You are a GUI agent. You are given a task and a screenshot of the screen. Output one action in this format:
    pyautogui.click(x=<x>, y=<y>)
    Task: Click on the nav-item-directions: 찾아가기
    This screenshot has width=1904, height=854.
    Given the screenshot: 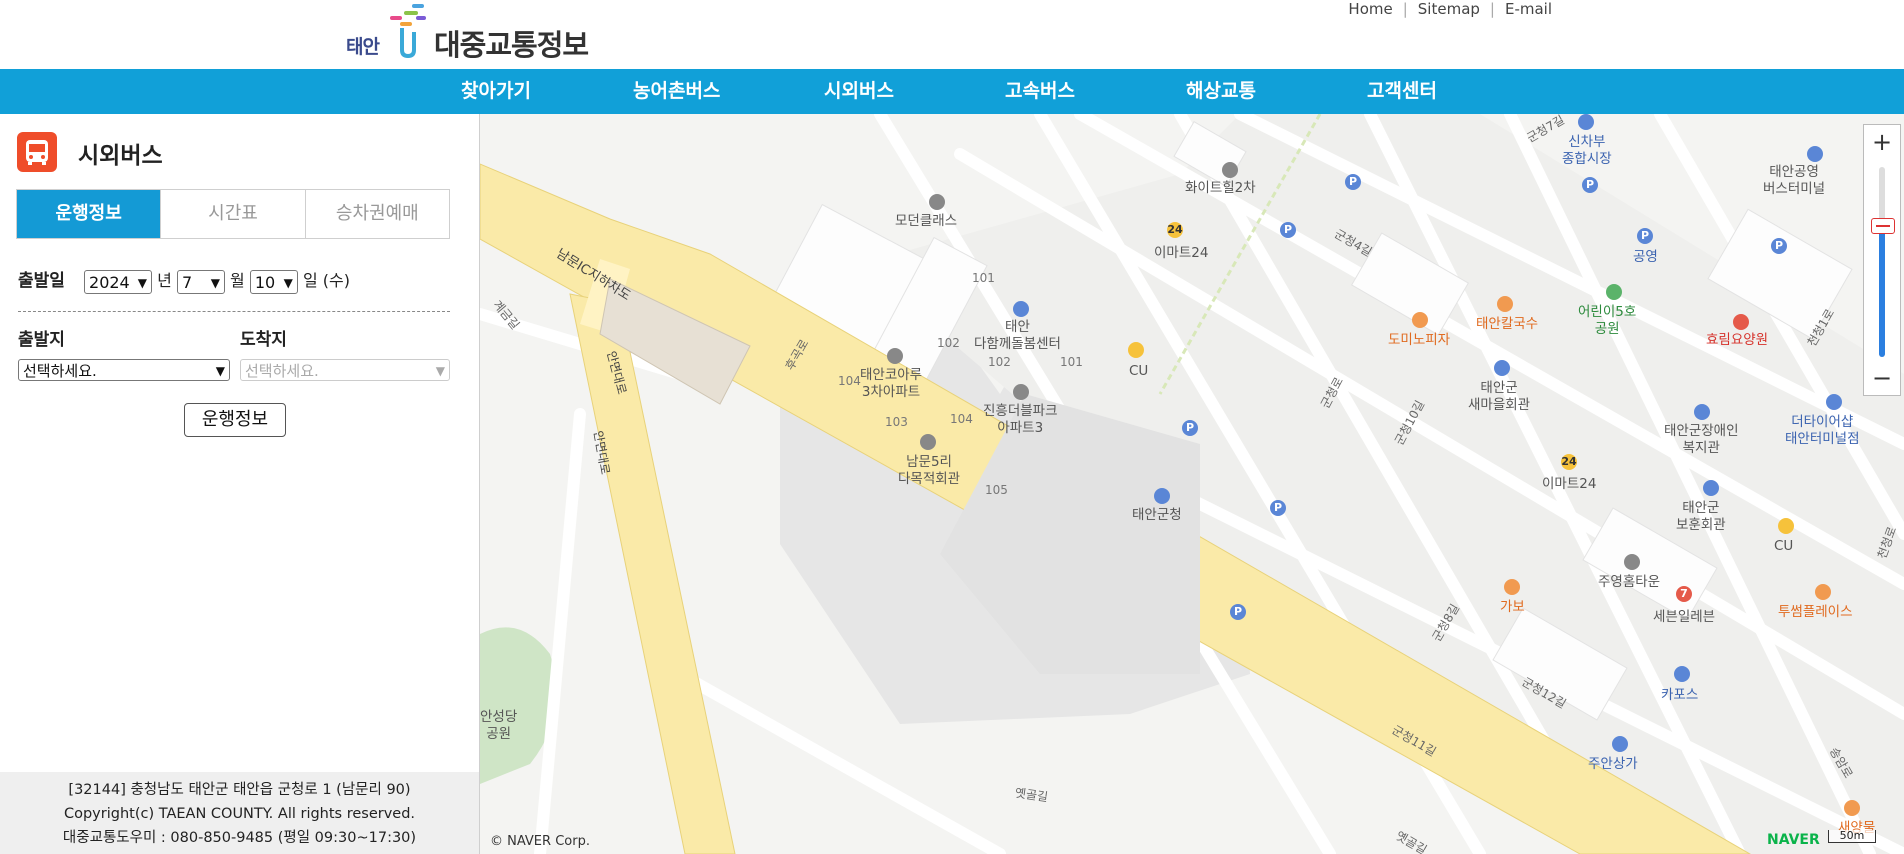 What is the action you would take?
    pyautogui.click(x=496, y=91)
    